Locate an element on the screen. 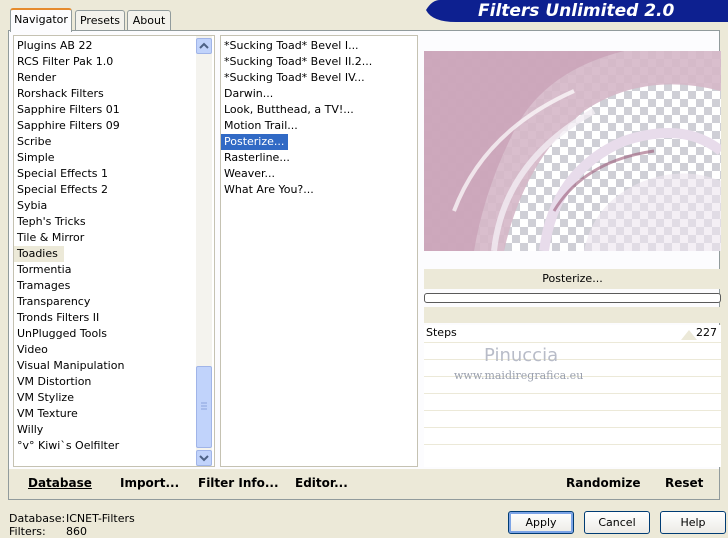 The height and width of the screenshot is (538, 728). progress-bar is located at coordinates (572, 298).